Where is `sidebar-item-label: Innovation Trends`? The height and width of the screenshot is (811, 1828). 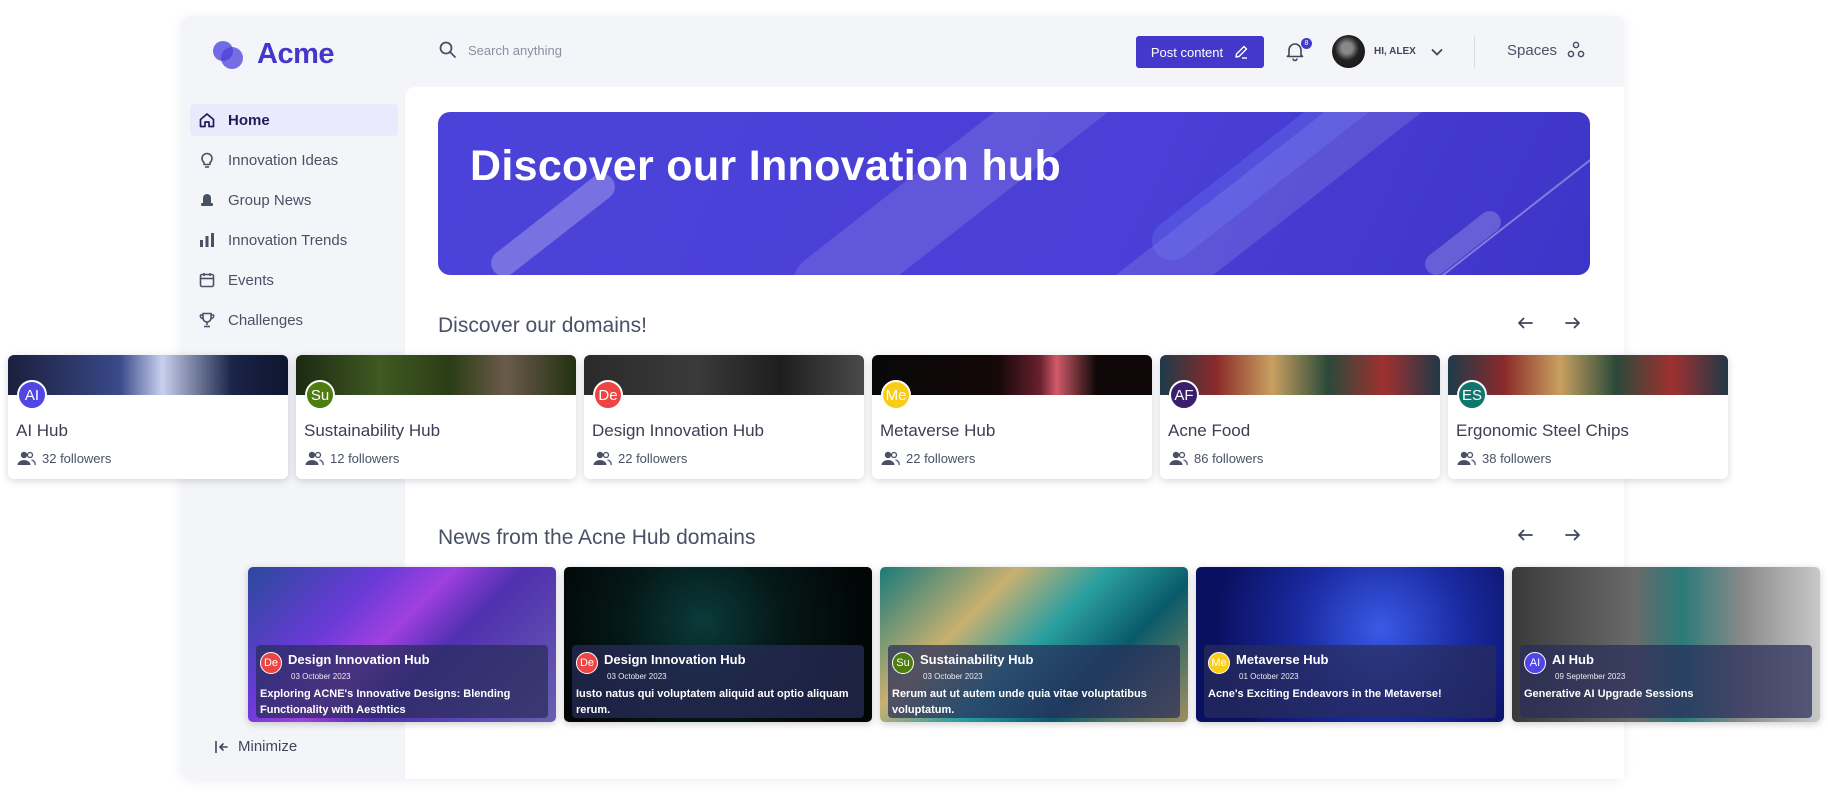 sidebar-item-label: Innovation Trends is located at coordinates (288, 240).